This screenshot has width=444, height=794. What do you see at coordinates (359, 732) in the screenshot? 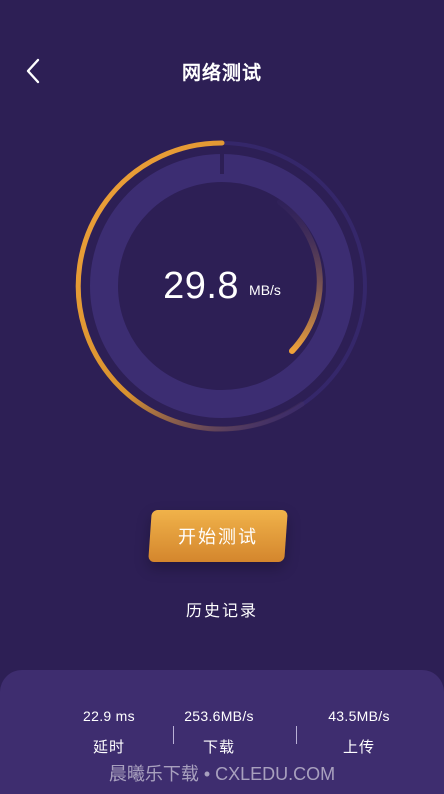
I see `stat-upload: 43.5MB/s 上传` at bounding box center [359, 732].